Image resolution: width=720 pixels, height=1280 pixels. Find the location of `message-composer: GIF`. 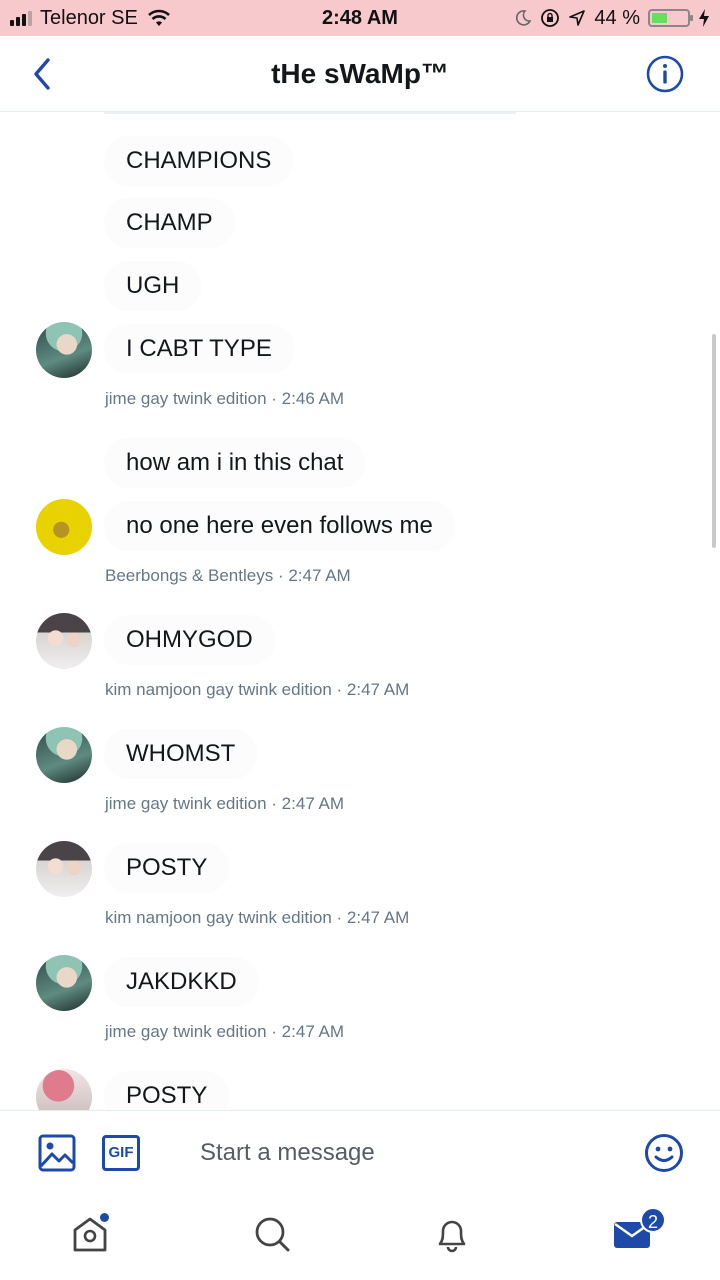

message-composer: GIF is located at coordinates (360, 1153).